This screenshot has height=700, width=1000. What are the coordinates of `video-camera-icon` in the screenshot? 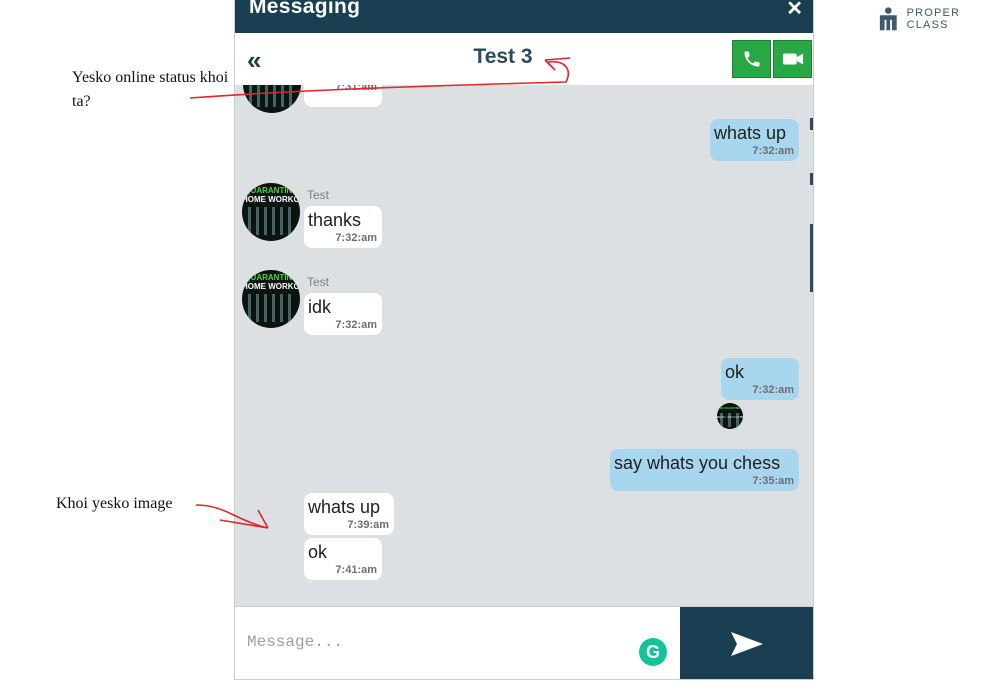 It's located at (792, 59).